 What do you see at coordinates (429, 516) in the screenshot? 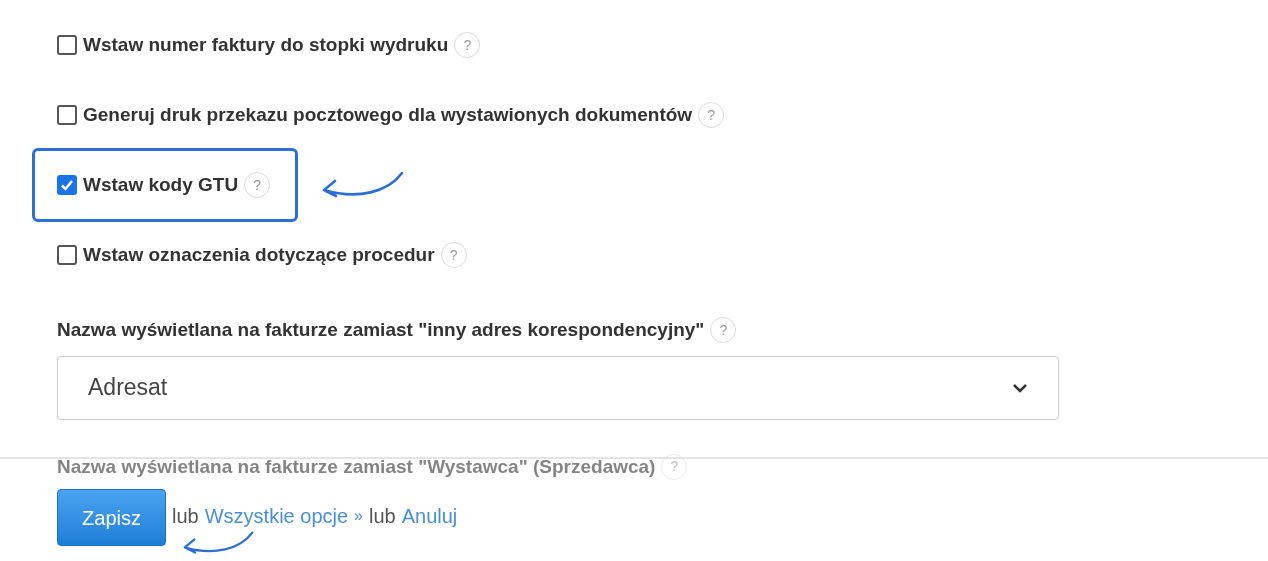
I see `link: Anuluj` at bounding box center [429, 516].